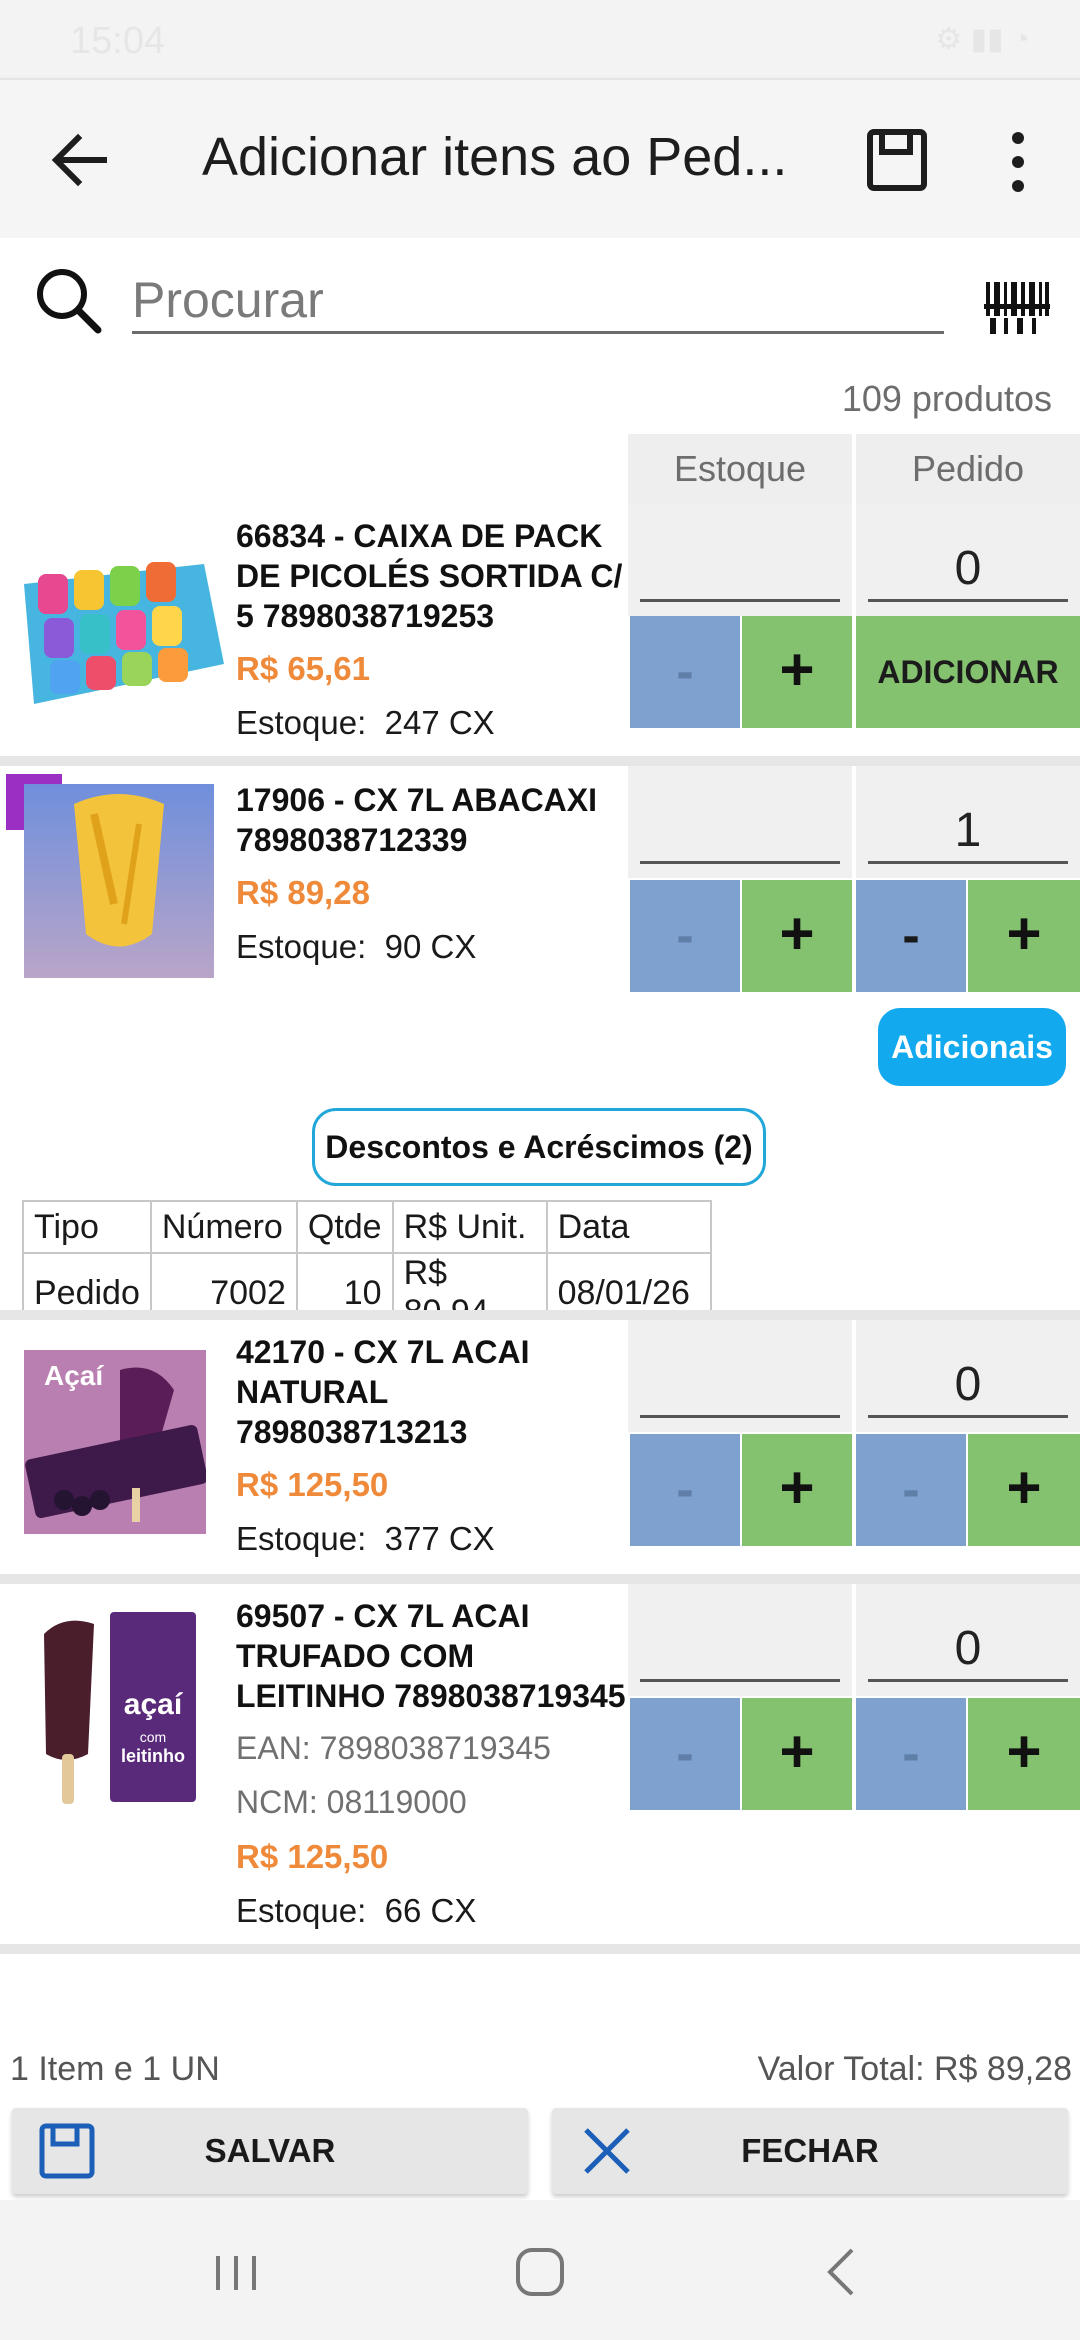 This screenshot has height=2340, width=1080. Describe the element at coordinates (223, 1227) in the screenshot. I see `table-header: Número` at that location.